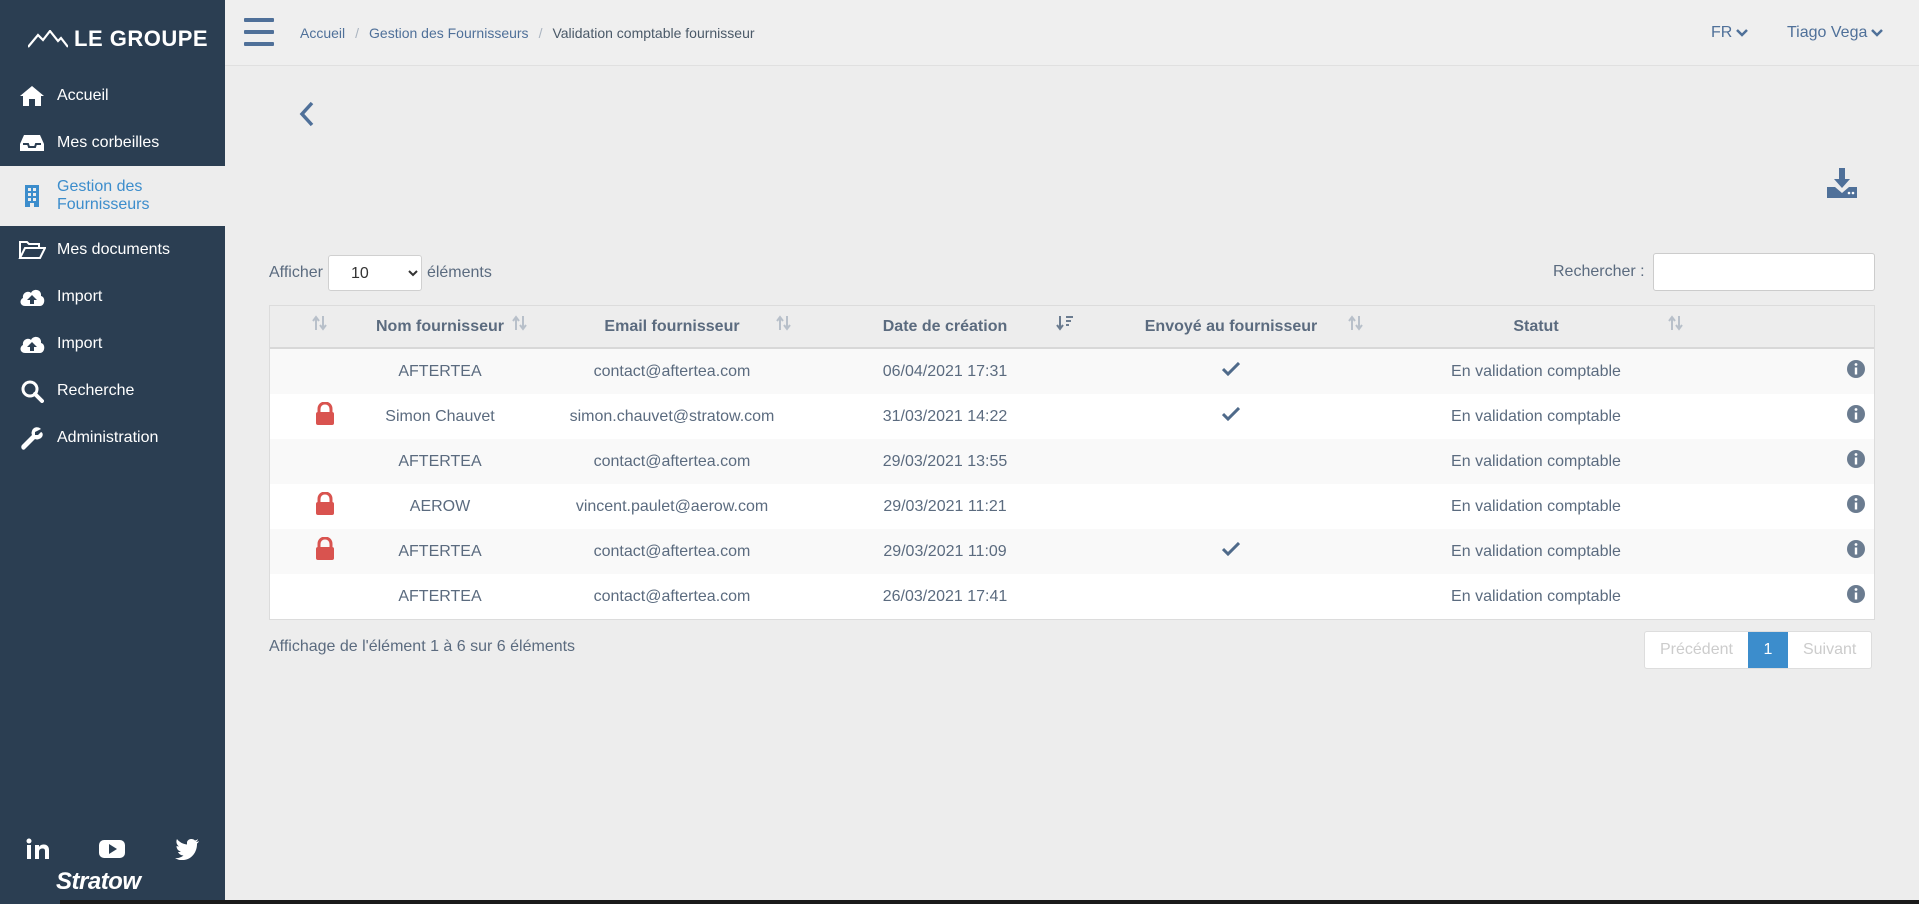 The image size is (1919, 904). I want to click on sidebar-item-import-2: Import, so click(112, 343).